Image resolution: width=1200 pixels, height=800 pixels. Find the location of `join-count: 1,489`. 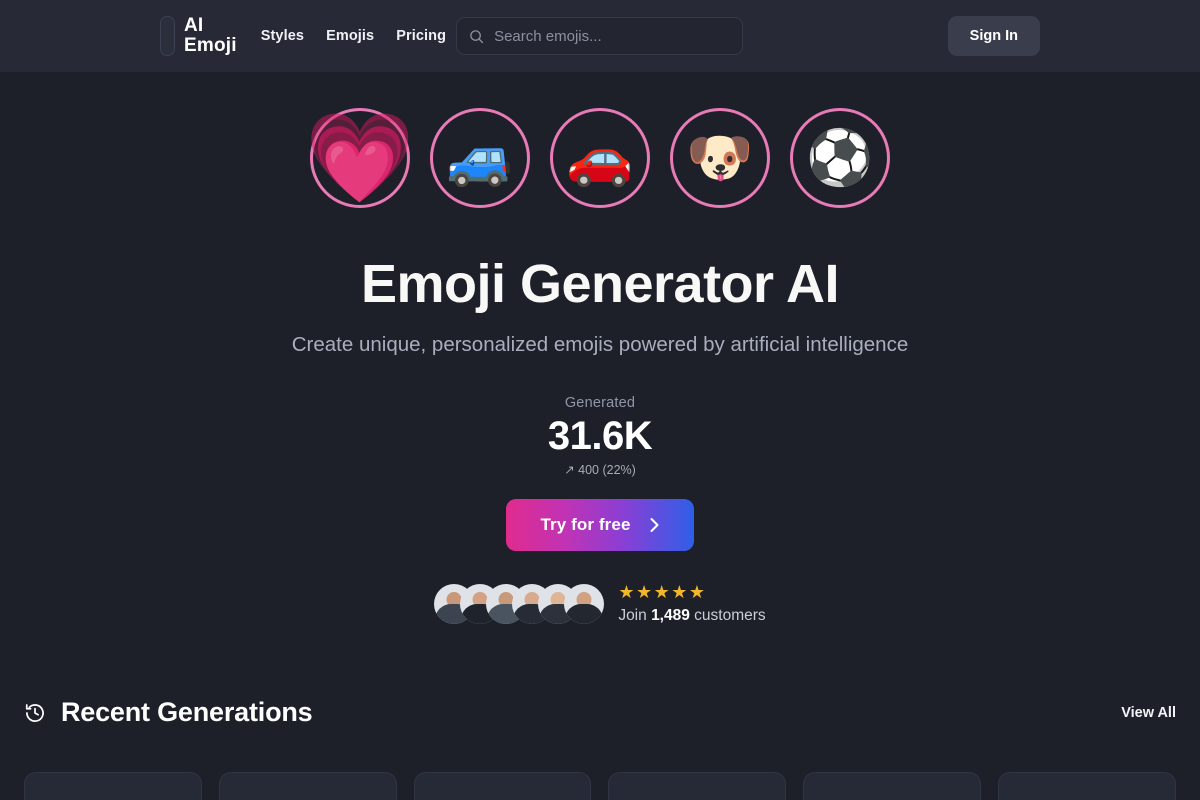

join-count: 1,489 is located at coordinates (670, 616).